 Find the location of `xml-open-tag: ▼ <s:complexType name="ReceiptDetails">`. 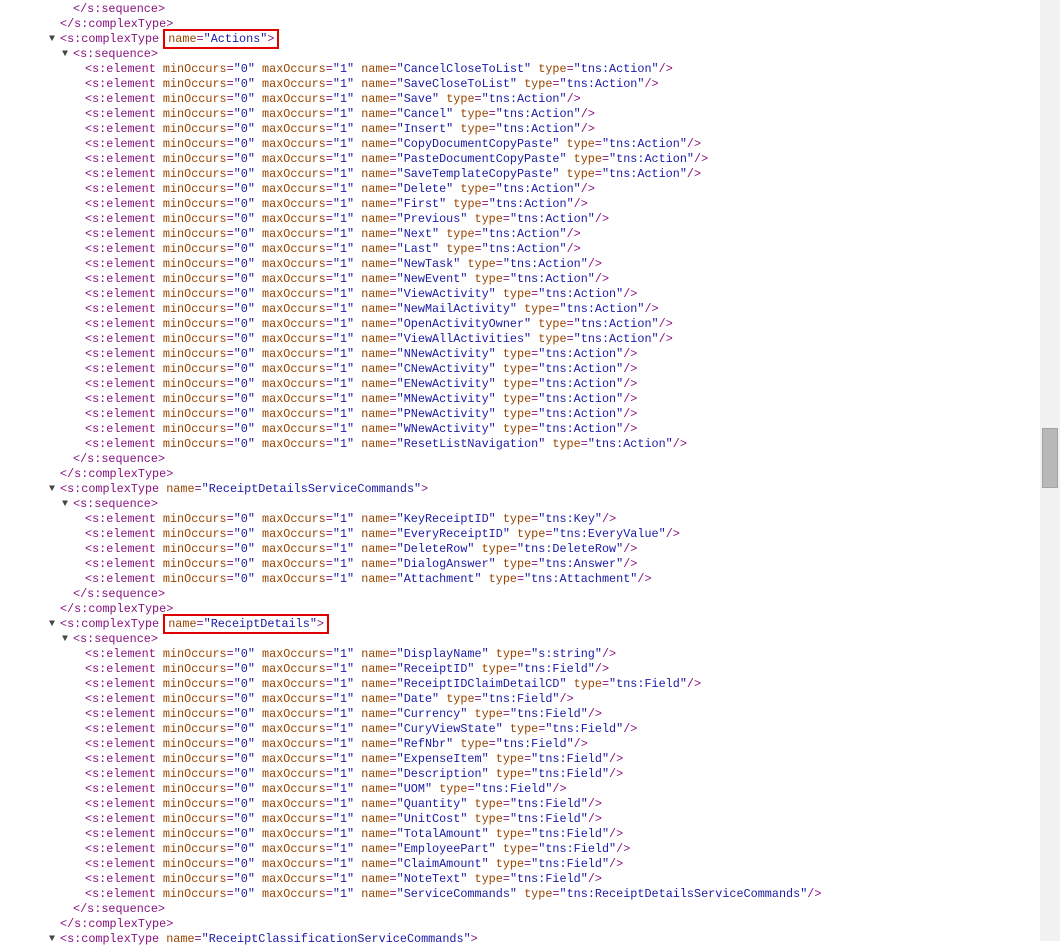

xml-open-tag: ▼ <s:complexType name="ReceiptDetails"> is located at coordinates (189, 624).